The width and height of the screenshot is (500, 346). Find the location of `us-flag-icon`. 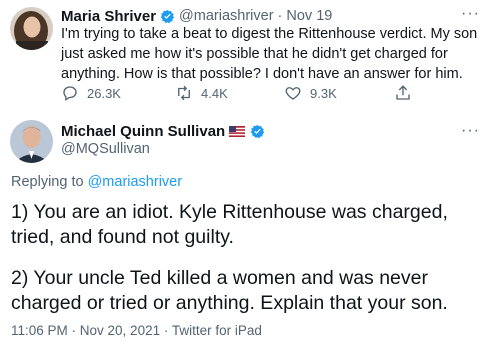

us-flag-icon is located at coordinates (237, 131).